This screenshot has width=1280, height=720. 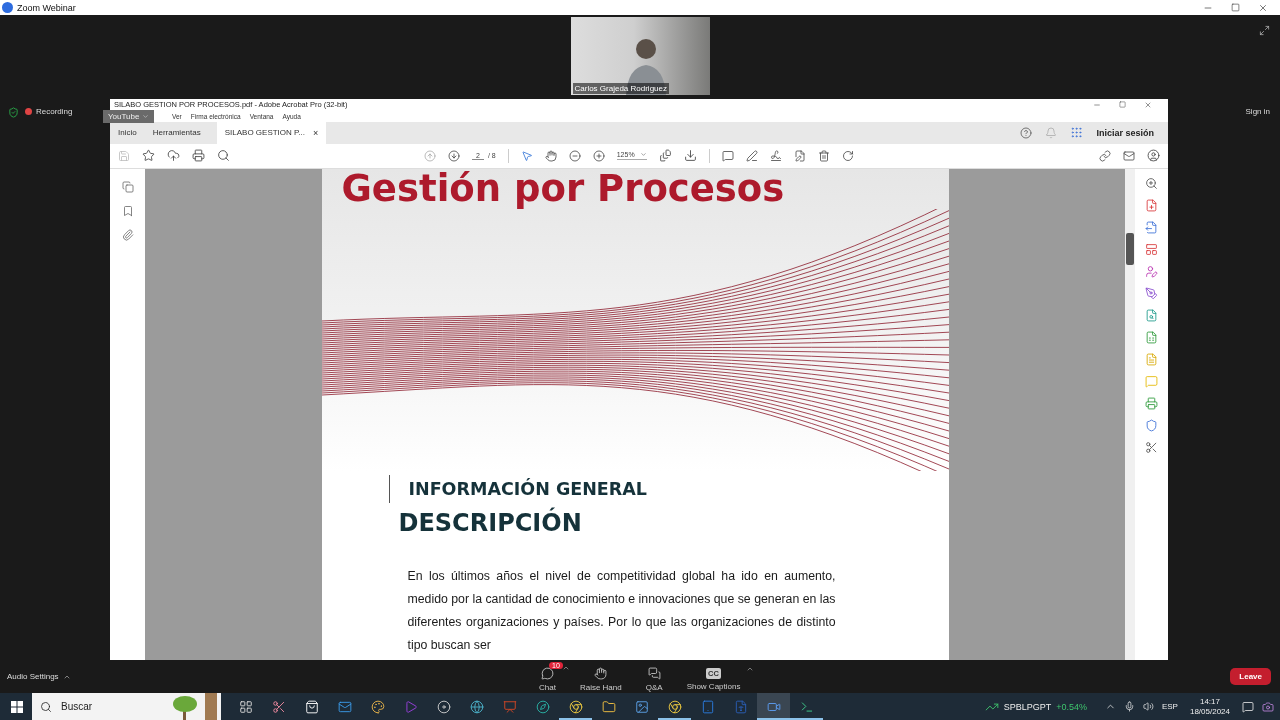 I want to click on audio-settings-button: Audio Settings, so click(x=263, y=676).